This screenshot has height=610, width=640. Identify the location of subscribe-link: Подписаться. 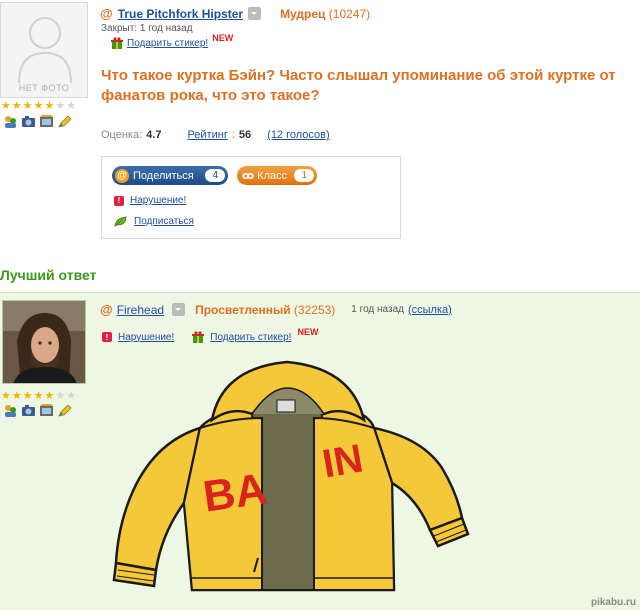
(164, 221).